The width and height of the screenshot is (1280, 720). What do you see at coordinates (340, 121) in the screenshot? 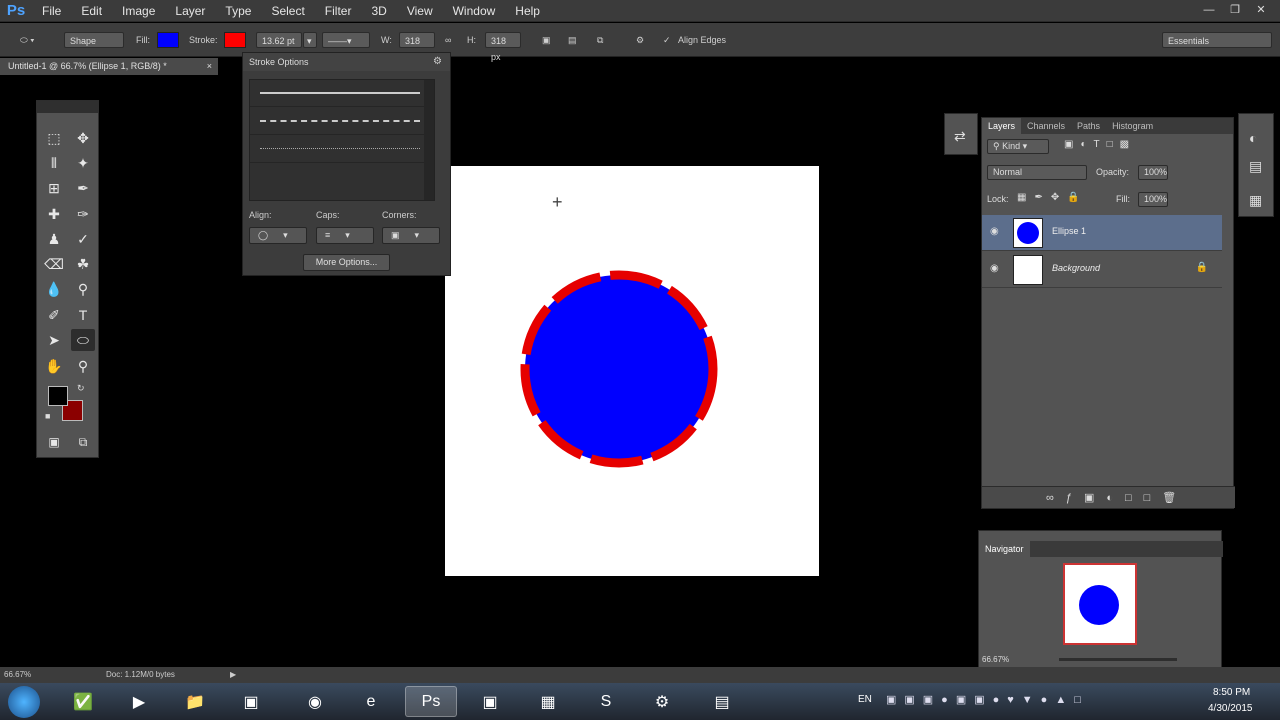
I see `stroke-preset-dashed` at bounding box center [340, 121].